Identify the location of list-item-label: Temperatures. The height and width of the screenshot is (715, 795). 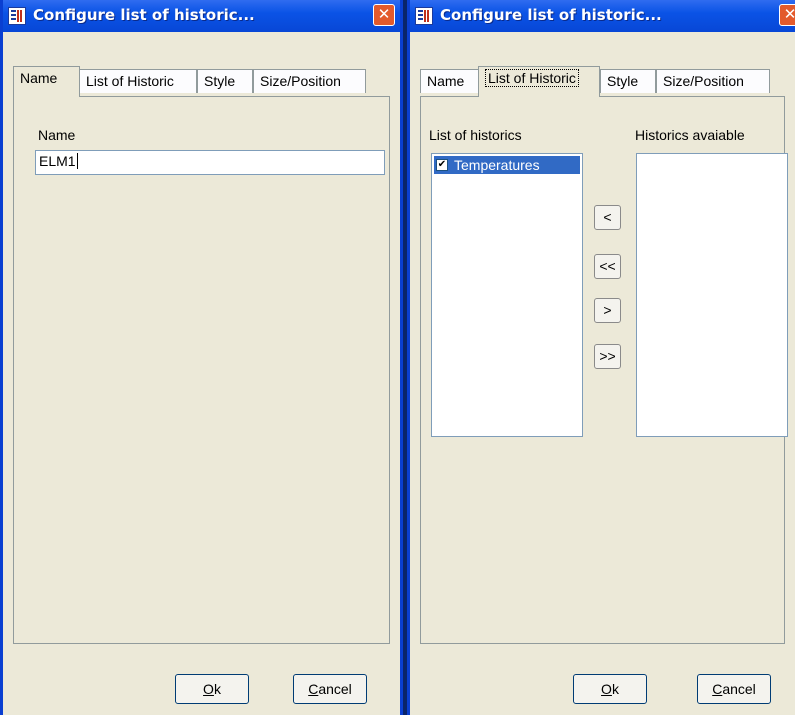
(497, 165).